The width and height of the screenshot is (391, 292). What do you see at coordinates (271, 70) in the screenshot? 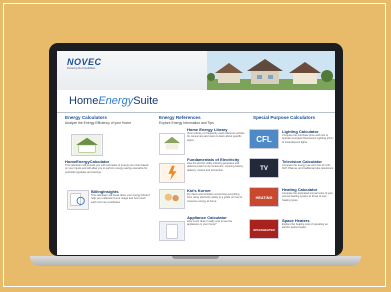
I see `houses-banner-image` at bounding box center [271, 70].